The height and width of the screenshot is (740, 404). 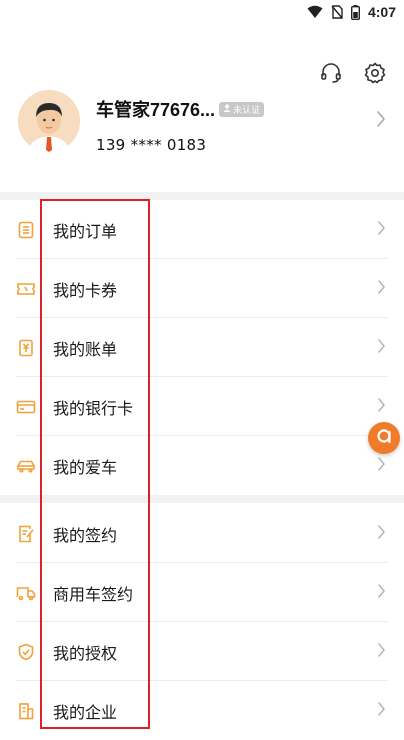 What do you see at coordinates (337, 12) in the screenshot?
I see `no-sim-icon` at bounding box center [337, 12].